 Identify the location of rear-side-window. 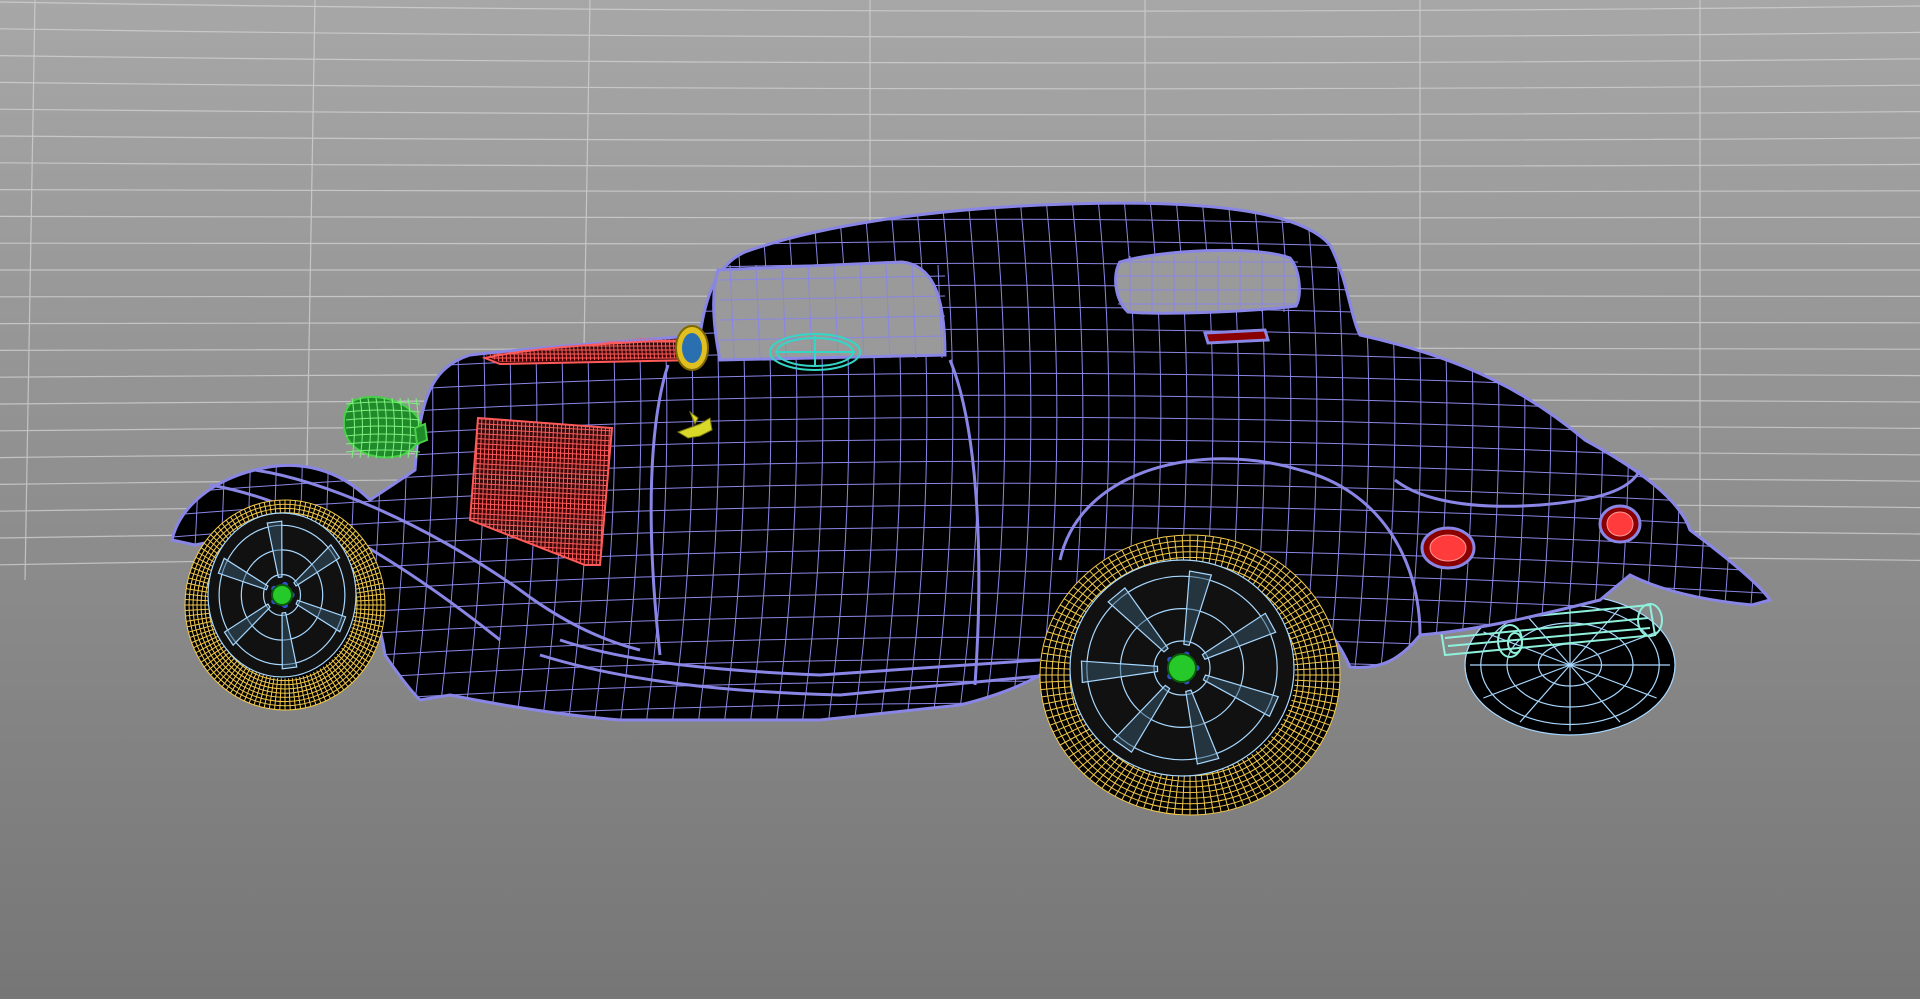
(1207, 281).